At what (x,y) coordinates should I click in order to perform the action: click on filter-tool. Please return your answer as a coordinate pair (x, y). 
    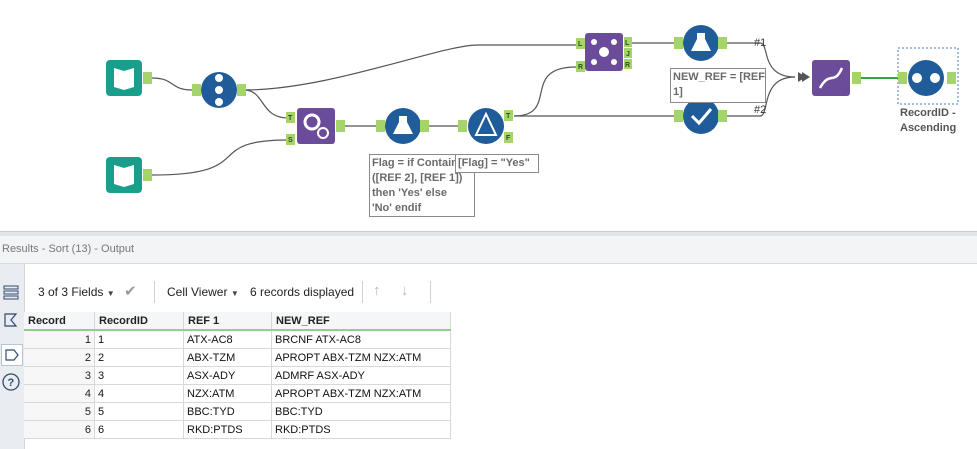
    Looking at the image, I should click on (485, 126).